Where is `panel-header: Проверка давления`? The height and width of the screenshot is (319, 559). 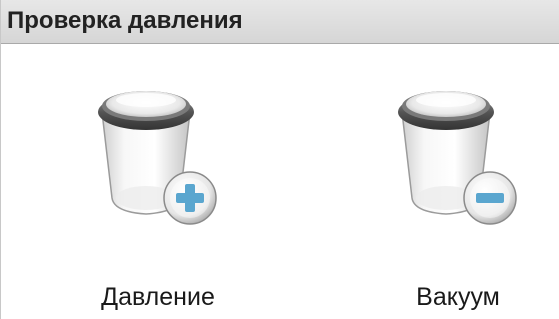 panel-header: Проверка давления is located at coordinates (280, 22).